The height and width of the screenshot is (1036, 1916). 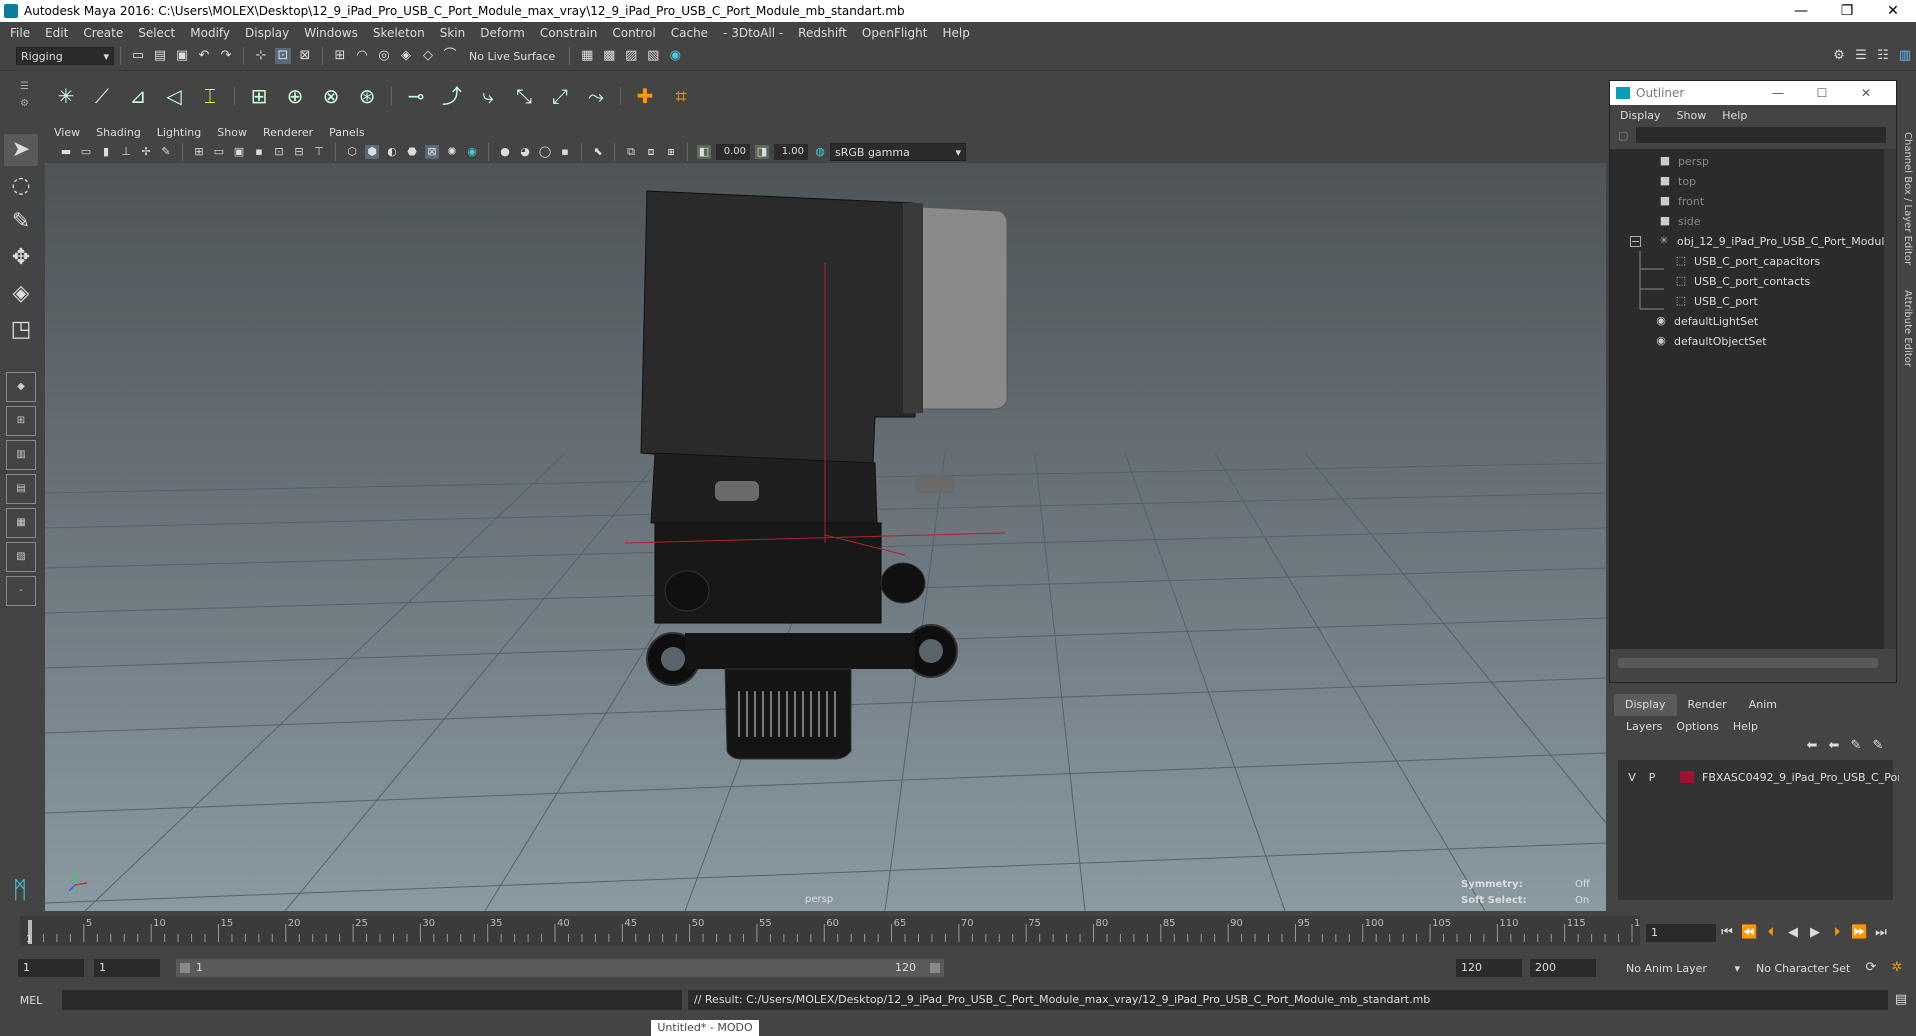 I want to click on smooth-bind-icon: ⊕, so click(x=295, y=96).